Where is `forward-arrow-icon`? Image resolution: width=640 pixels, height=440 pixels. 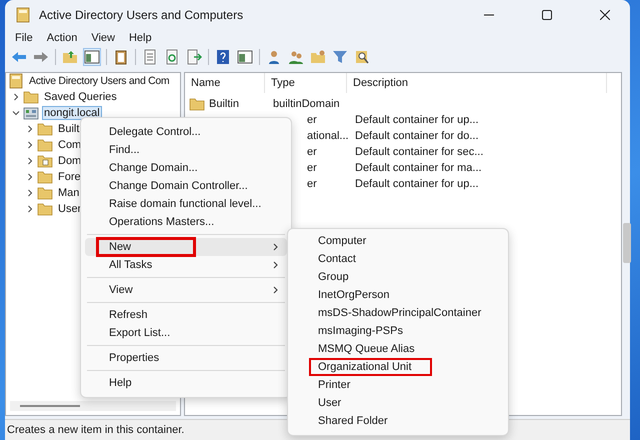
forward-arrow-icon is located at coordinates (41, 57).